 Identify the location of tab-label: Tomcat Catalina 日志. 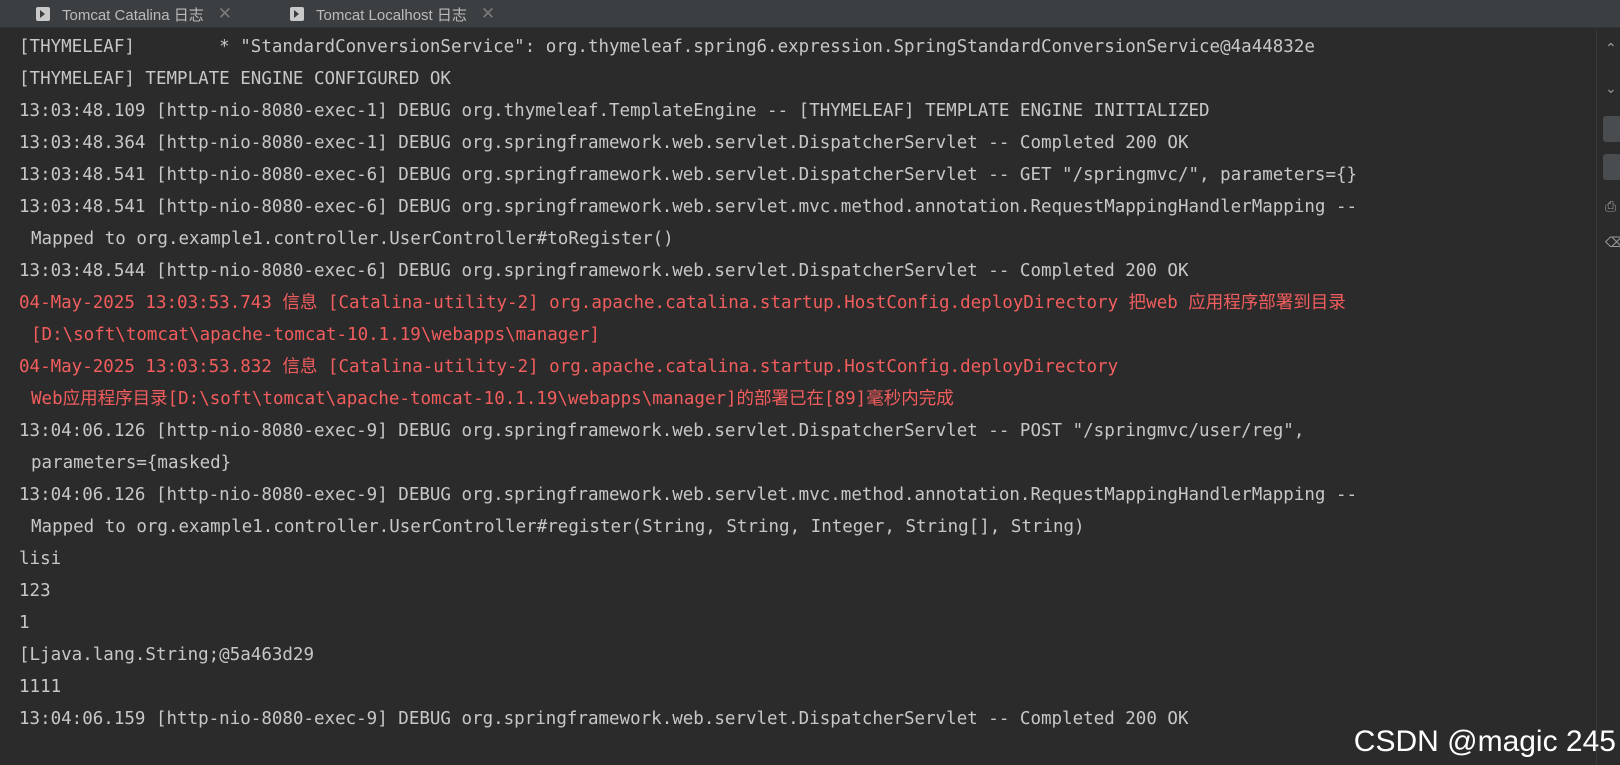
(133, 15).